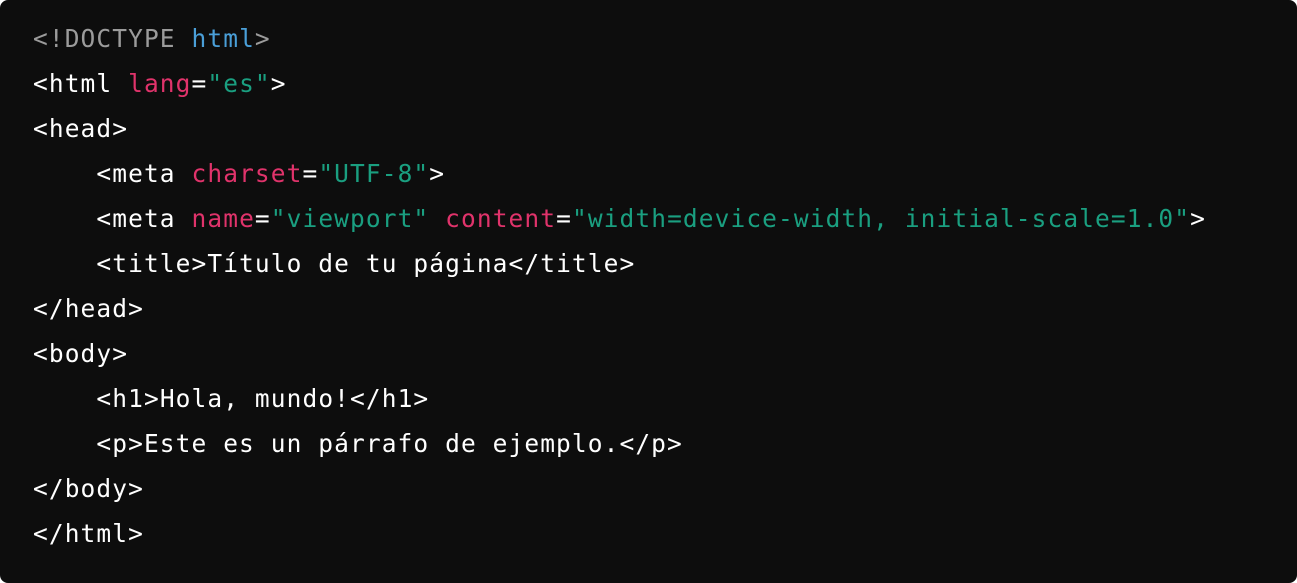  What do you see at coordinates (665, 178) in the screenshot?
I see `code-line: <meta charset="UTF-8">` at bounding box center [665, 178].